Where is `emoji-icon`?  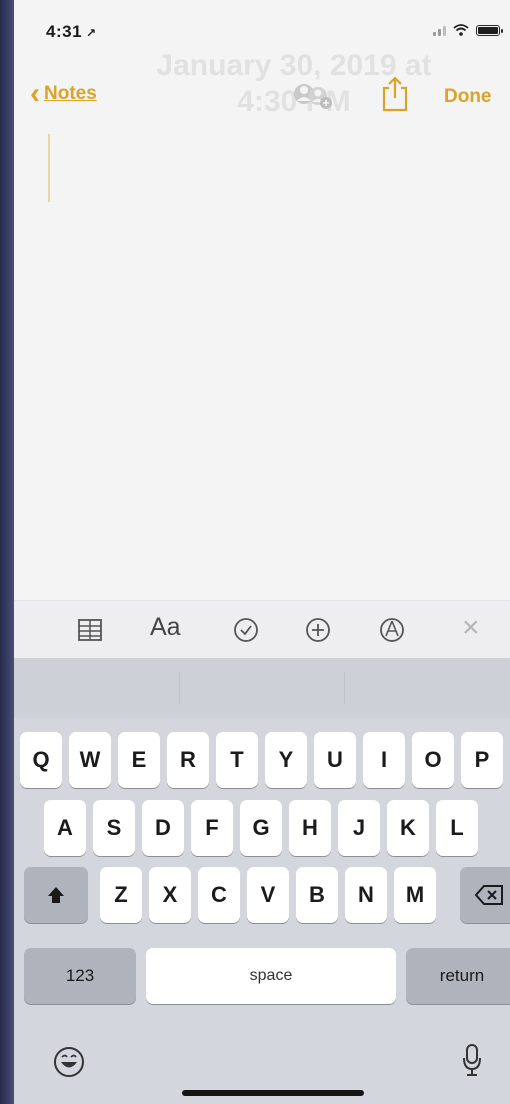
emoji-icon is located at coordinates (69, 1064).